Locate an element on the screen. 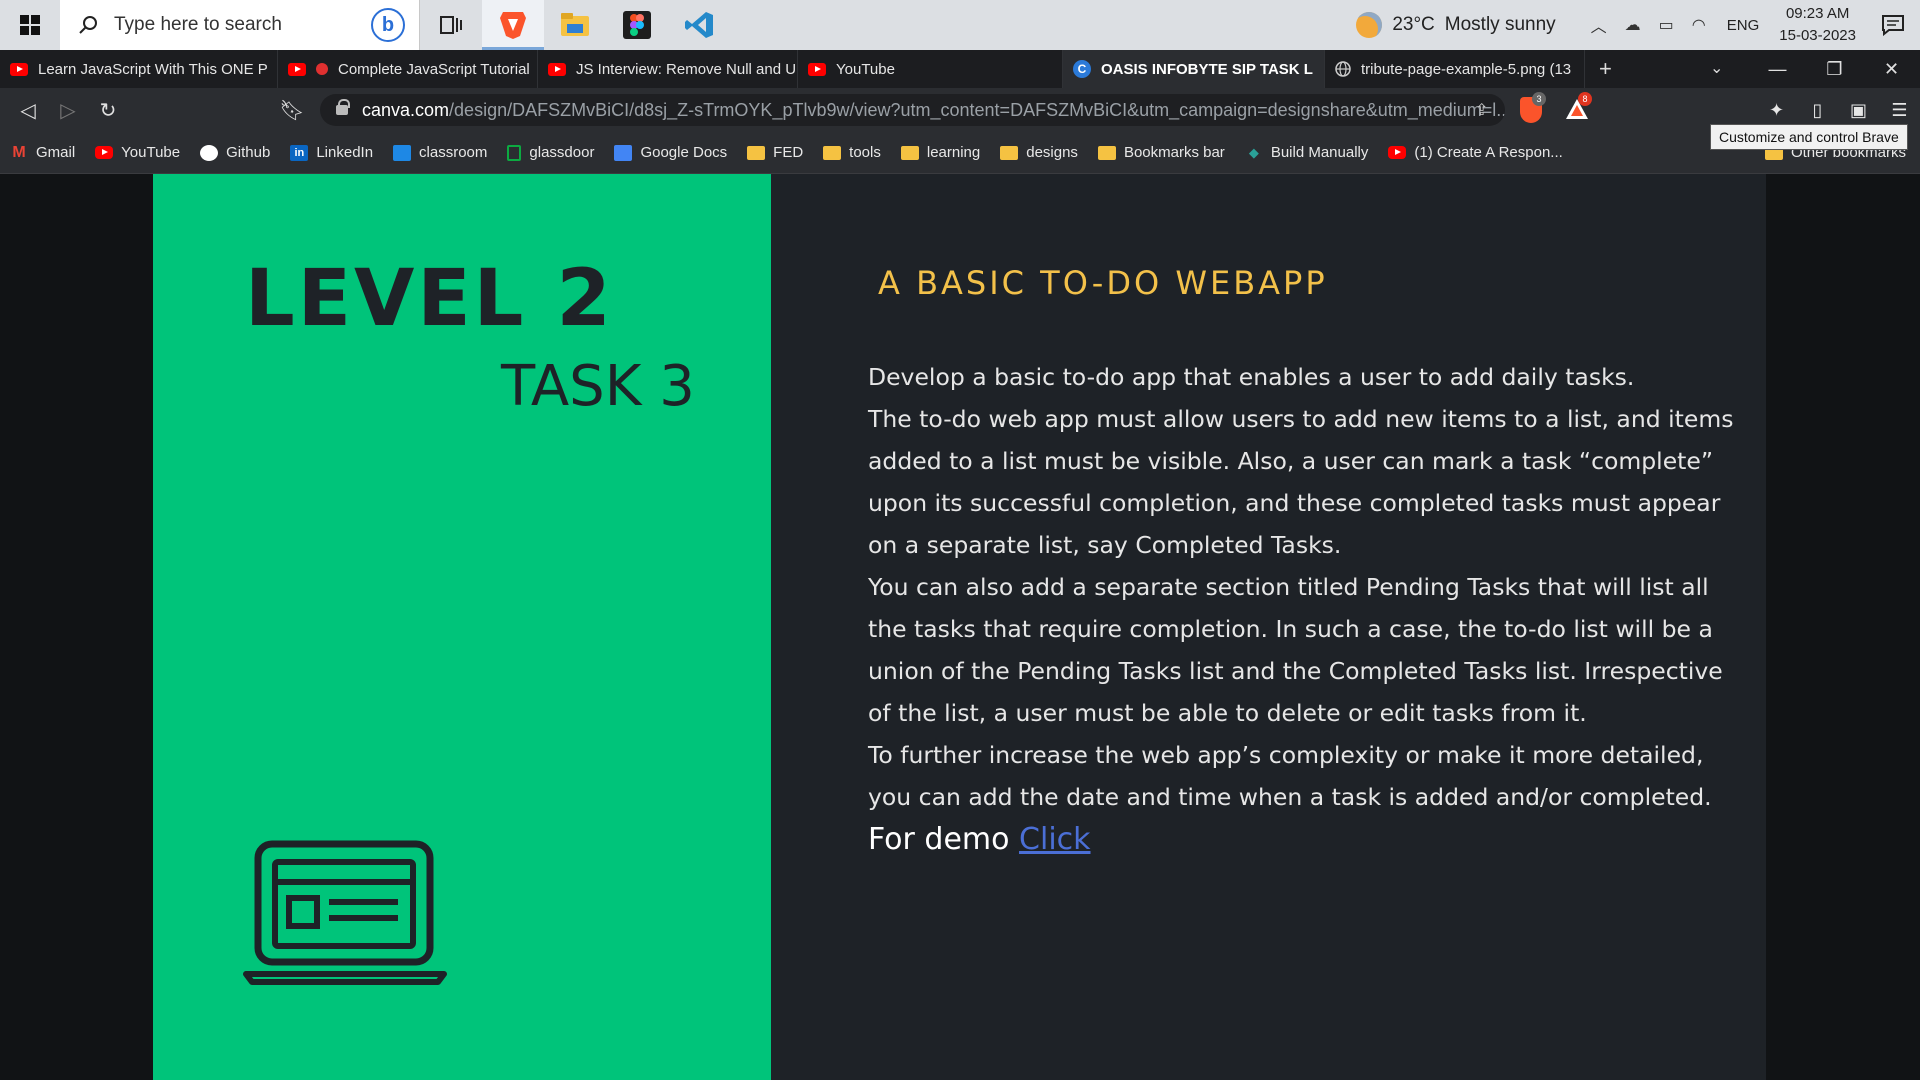  chevron-up-icon: ︿ is located at coordinates (1599, 25).